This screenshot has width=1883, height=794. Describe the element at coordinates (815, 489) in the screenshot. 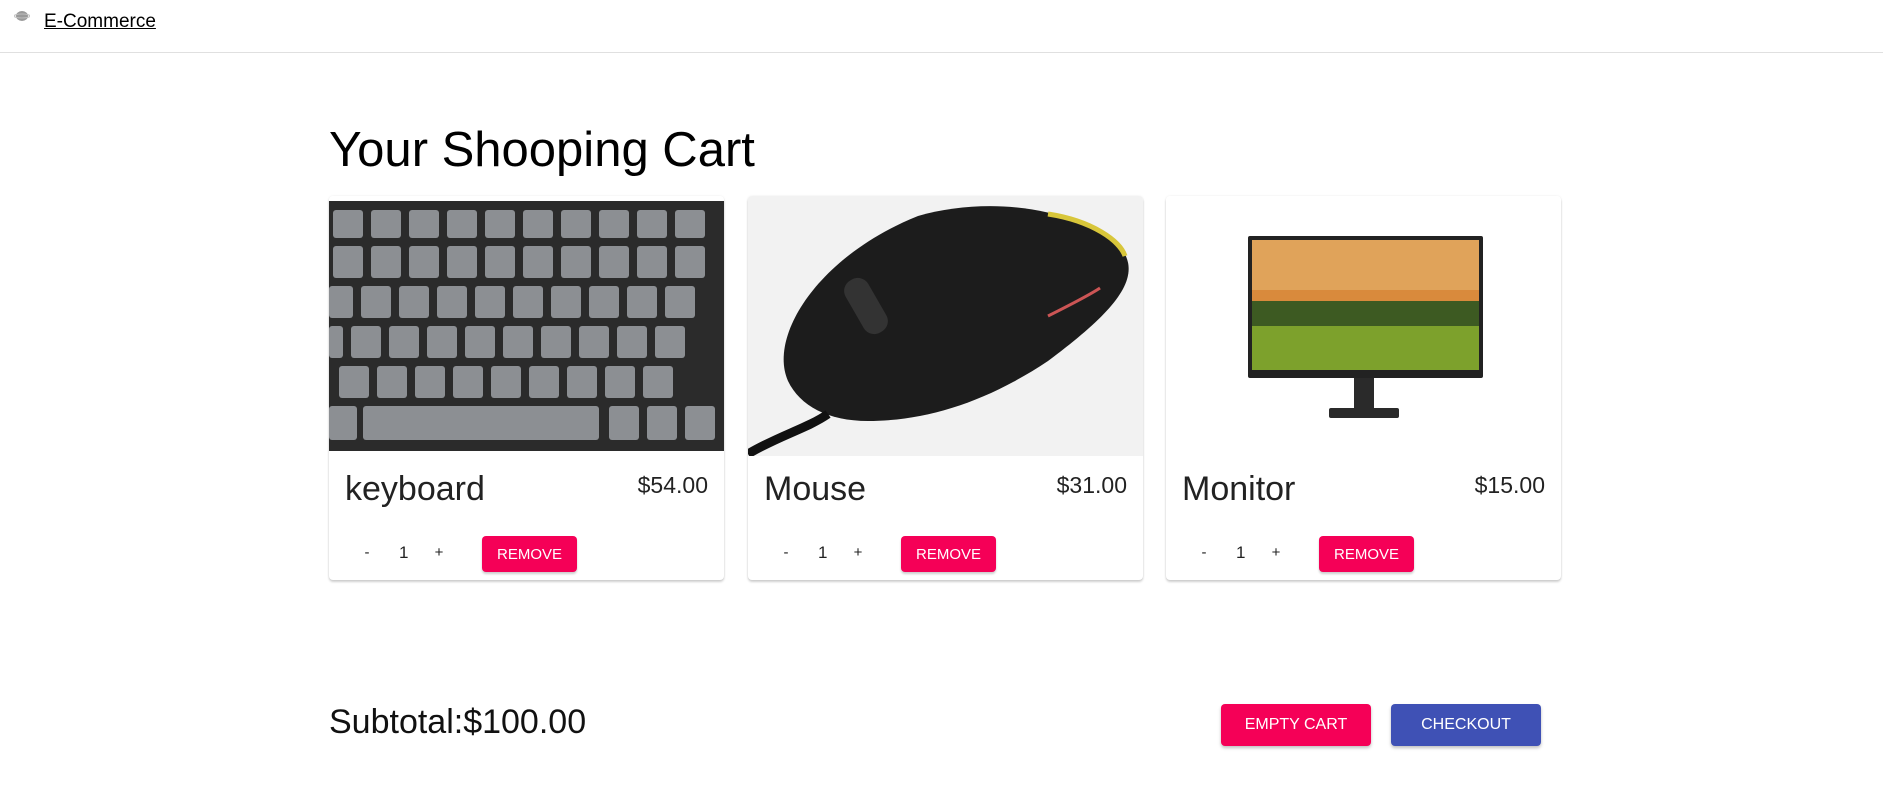

I see `item-name: Mouse` at that location.